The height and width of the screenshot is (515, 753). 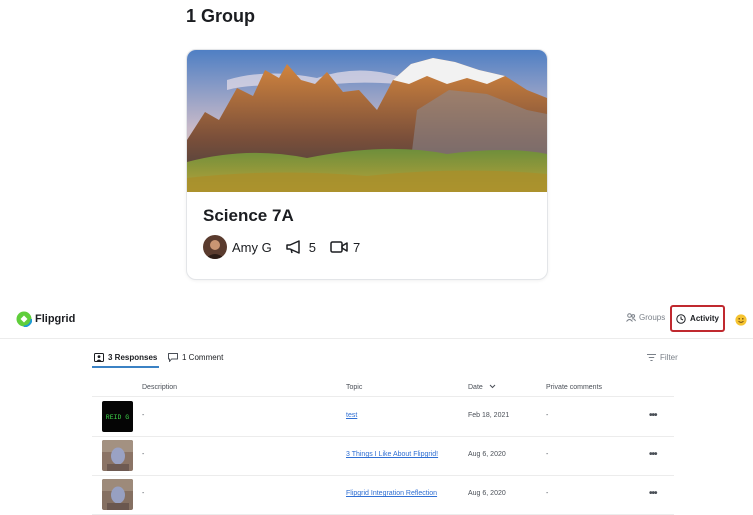 I want to click on group-count-heading: 1 Group, so click(x=221, y=16).